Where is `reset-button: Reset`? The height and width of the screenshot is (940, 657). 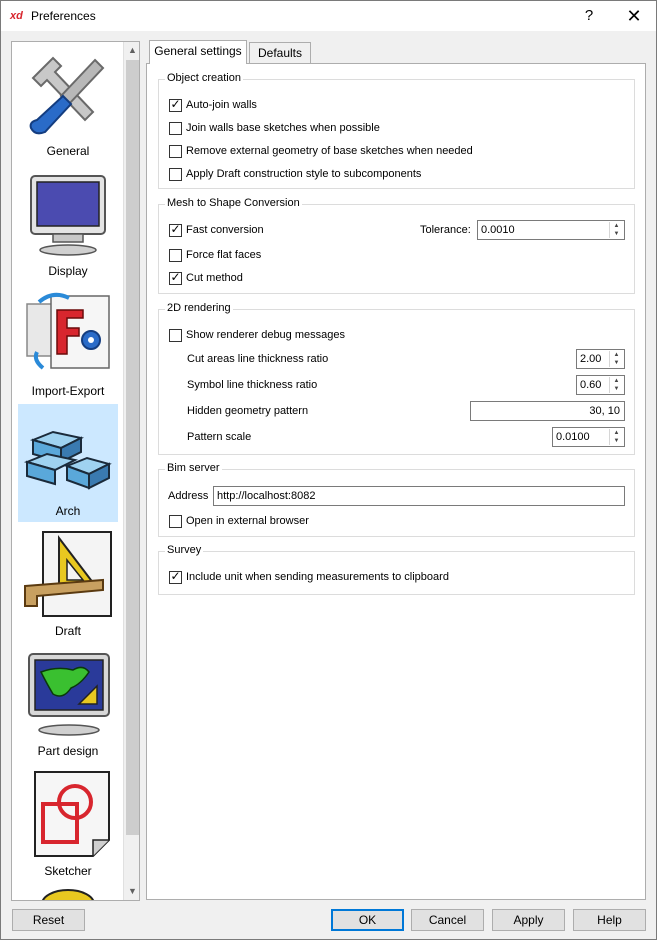
reset-button: Reset is located at coordinates (48, 920).